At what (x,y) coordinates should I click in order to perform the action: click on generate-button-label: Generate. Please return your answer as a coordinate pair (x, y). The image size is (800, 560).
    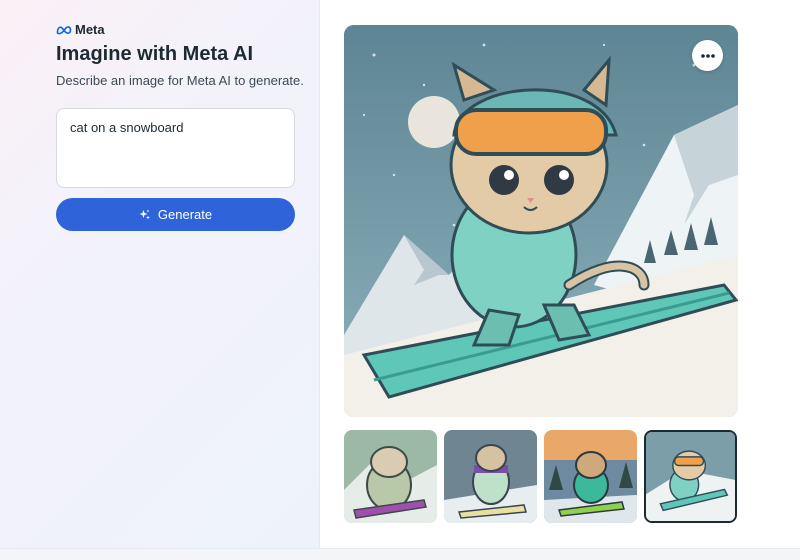
    Looking at the image, I should click on (185, 214).